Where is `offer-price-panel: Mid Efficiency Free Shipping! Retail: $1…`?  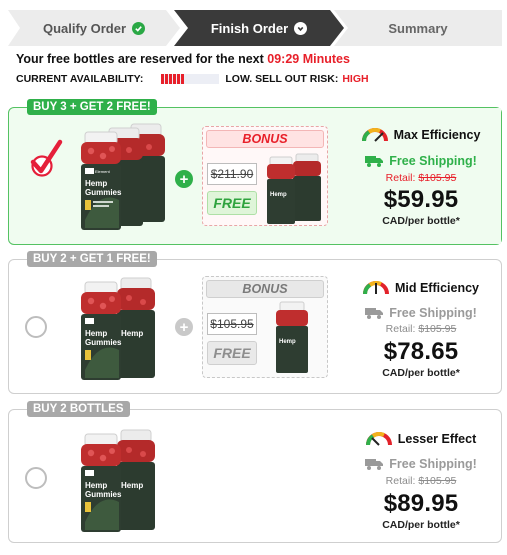 offer-price-panel: Mid Efficiency Free Shipping! Retail: $1… is located at coordinates (421, 326).